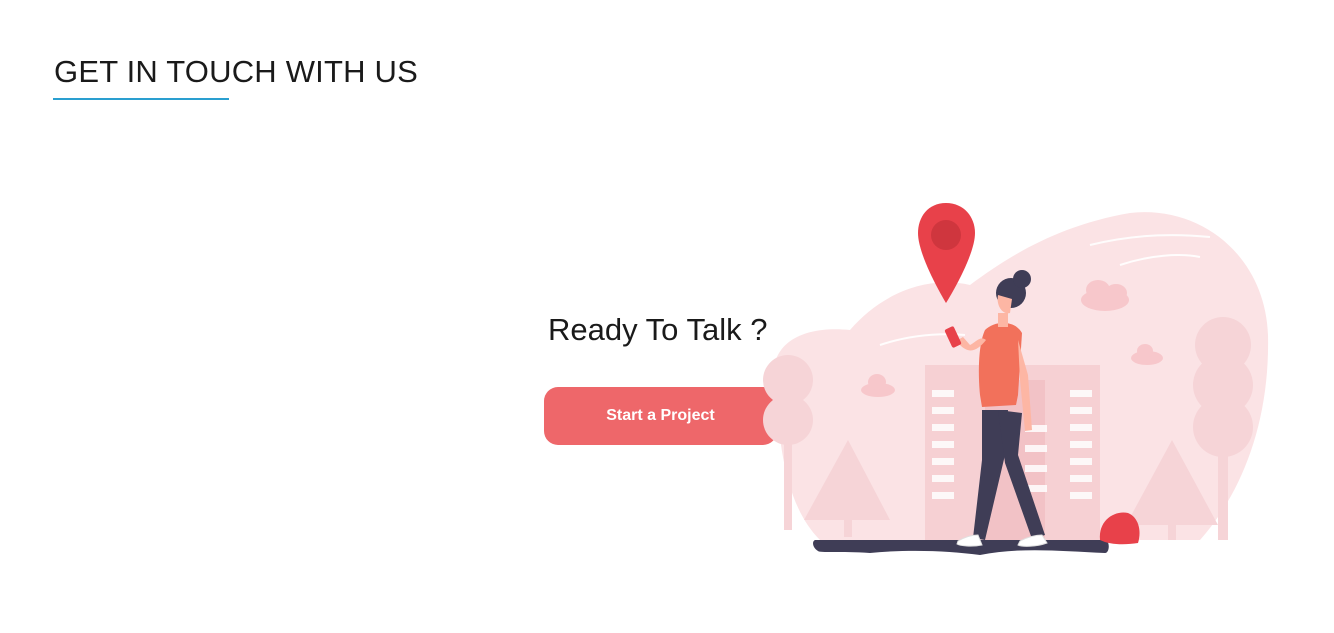 This screenshot has width=1334, height=633. Describe the element at coordinates (660, 416) in the screenshot. I see `start-project-button: Start a Project` at that location.